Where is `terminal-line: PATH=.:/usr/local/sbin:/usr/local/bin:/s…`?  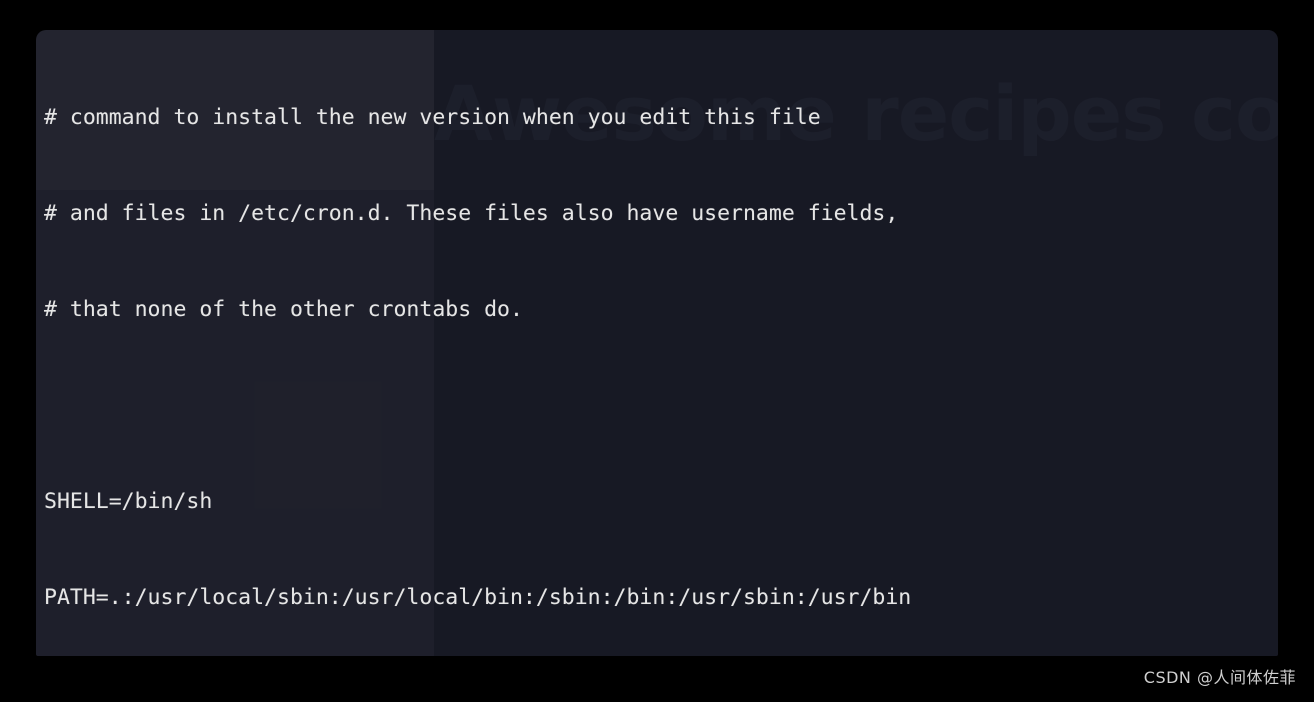
terminal-line: PATH=.:/usr/local/sbin:/usr/local/bin:/s… is located at coordinates (478, 597).